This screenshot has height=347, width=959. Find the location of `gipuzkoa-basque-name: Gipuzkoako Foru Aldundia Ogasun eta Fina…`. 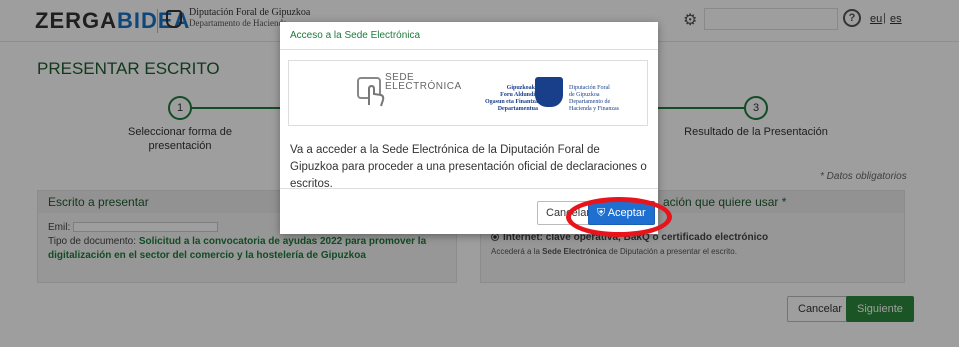

gipuzkoa-basque-name: Gipuzkoako Foru Aldundia Ogasun eta Fina… is located at coordinates (512, 98).